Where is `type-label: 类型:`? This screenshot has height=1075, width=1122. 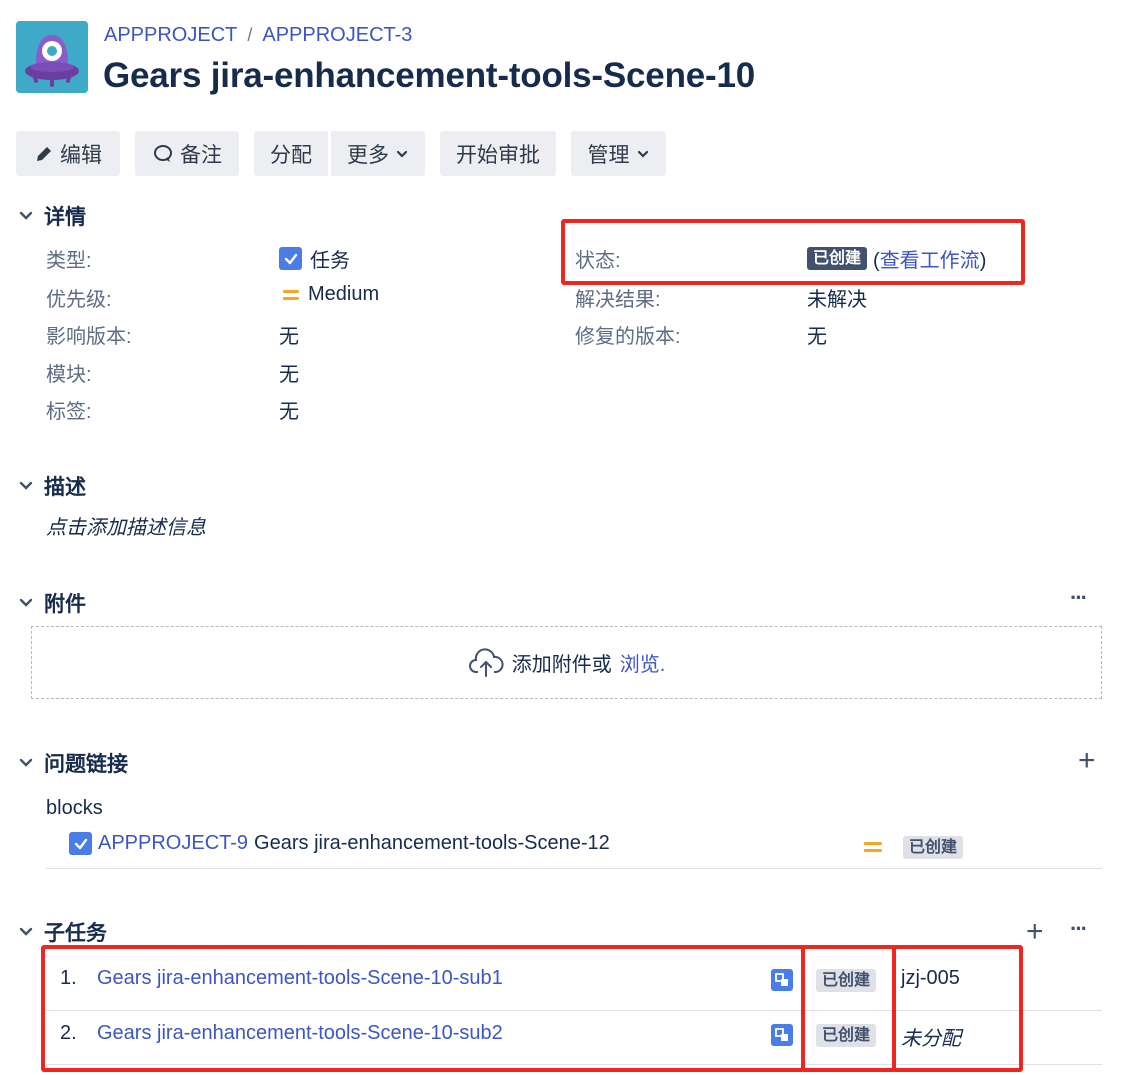
type-label: 类型: is located at coordinates (69, 261).